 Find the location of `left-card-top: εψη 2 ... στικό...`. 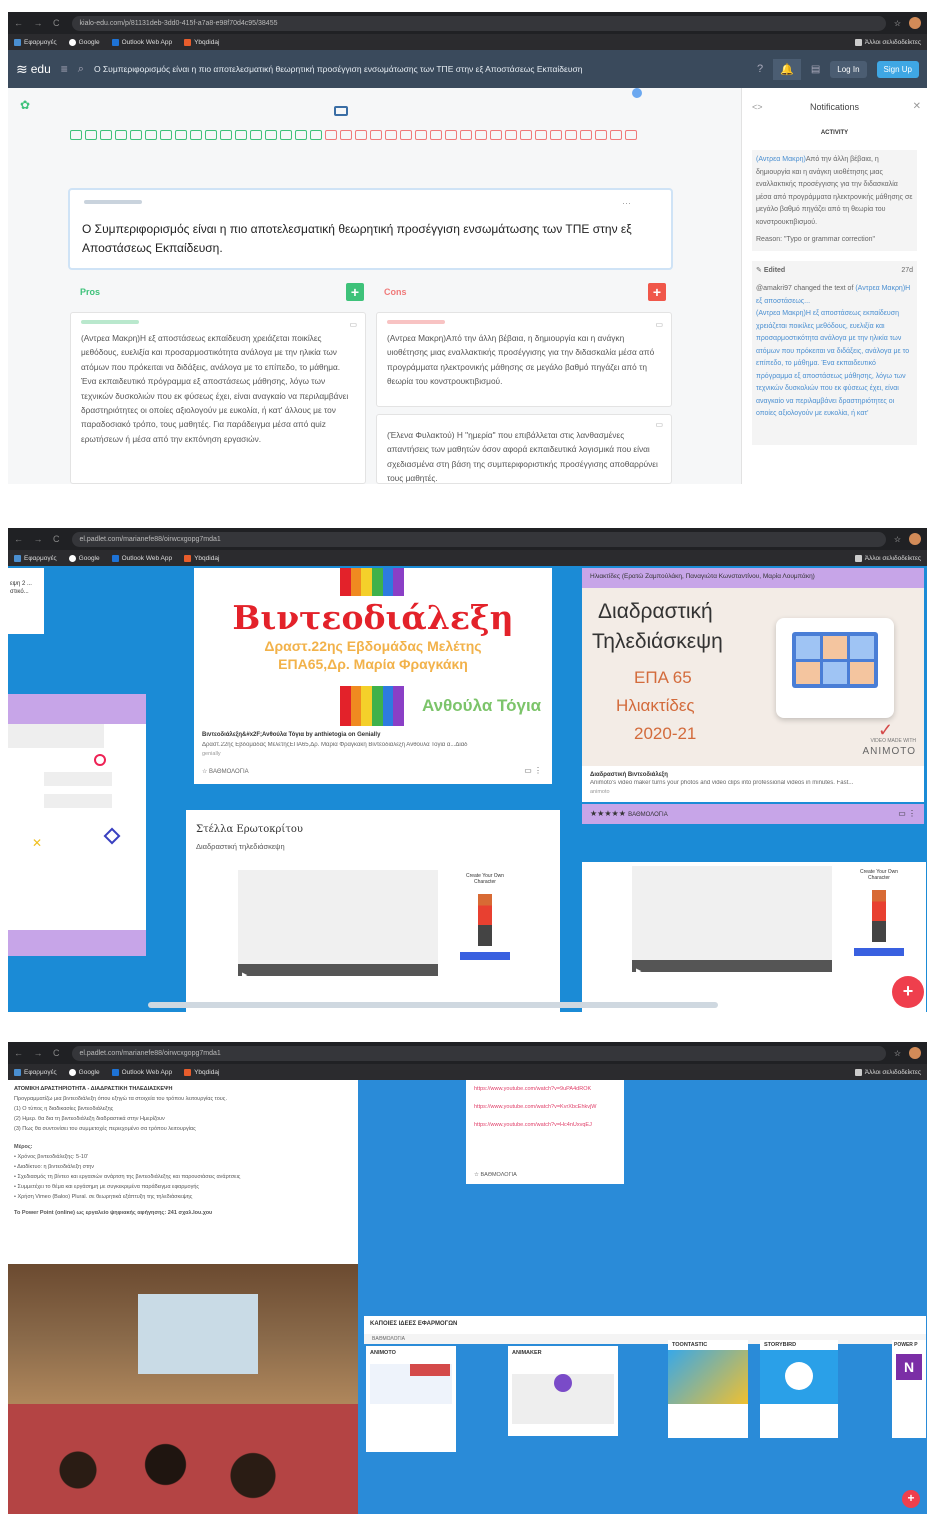

left-card-top: εψη 2 ... στικό... is located at coordinates (26, 601).